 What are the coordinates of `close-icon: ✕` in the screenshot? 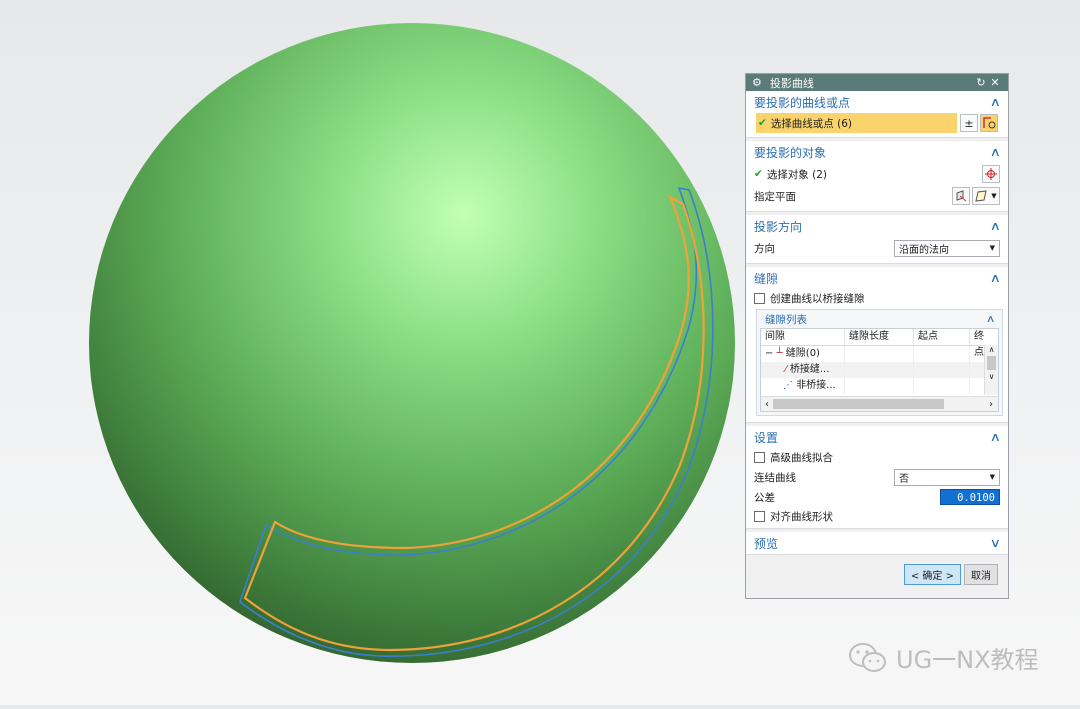 It's located at (995, 82).